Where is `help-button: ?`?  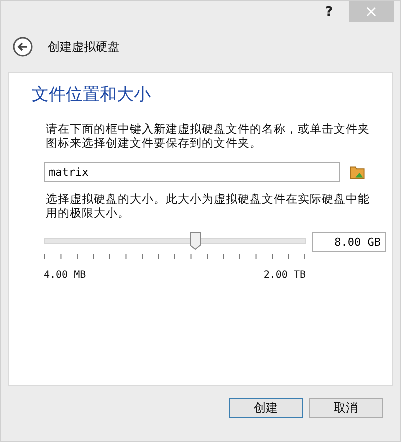
help-button: ? is located at coordinates (337, 11).